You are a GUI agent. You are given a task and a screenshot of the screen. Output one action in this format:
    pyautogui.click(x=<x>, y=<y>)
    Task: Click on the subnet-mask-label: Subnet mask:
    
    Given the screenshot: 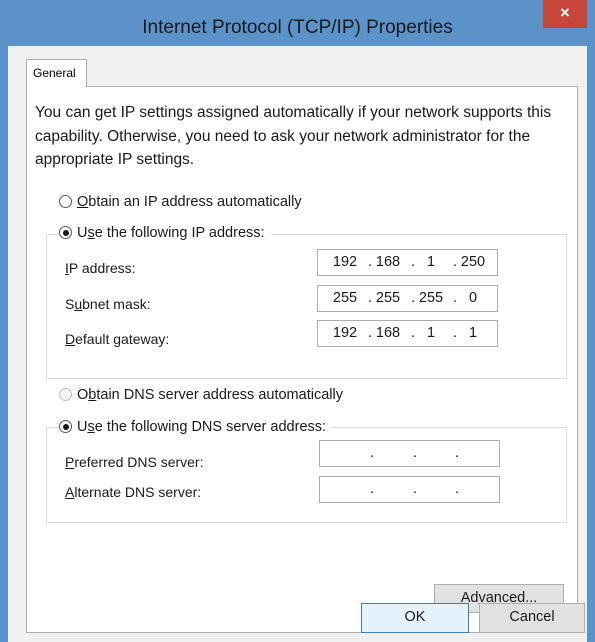 What is the action you would take?
    pyautogui.click(x=108, y=304)
    